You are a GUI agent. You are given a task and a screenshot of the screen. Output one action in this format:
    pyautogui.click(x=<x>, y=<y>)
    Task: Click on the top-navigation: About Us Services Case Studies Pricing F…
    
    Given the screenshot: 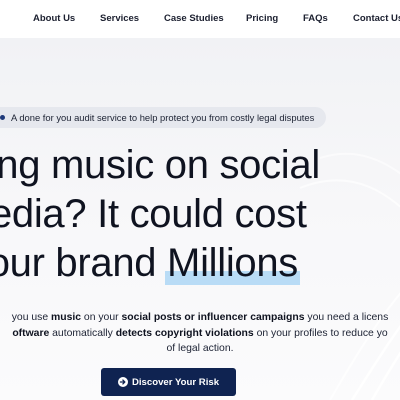 What is the action you would take?
    pyautogui.click(x=200, y=19)
    